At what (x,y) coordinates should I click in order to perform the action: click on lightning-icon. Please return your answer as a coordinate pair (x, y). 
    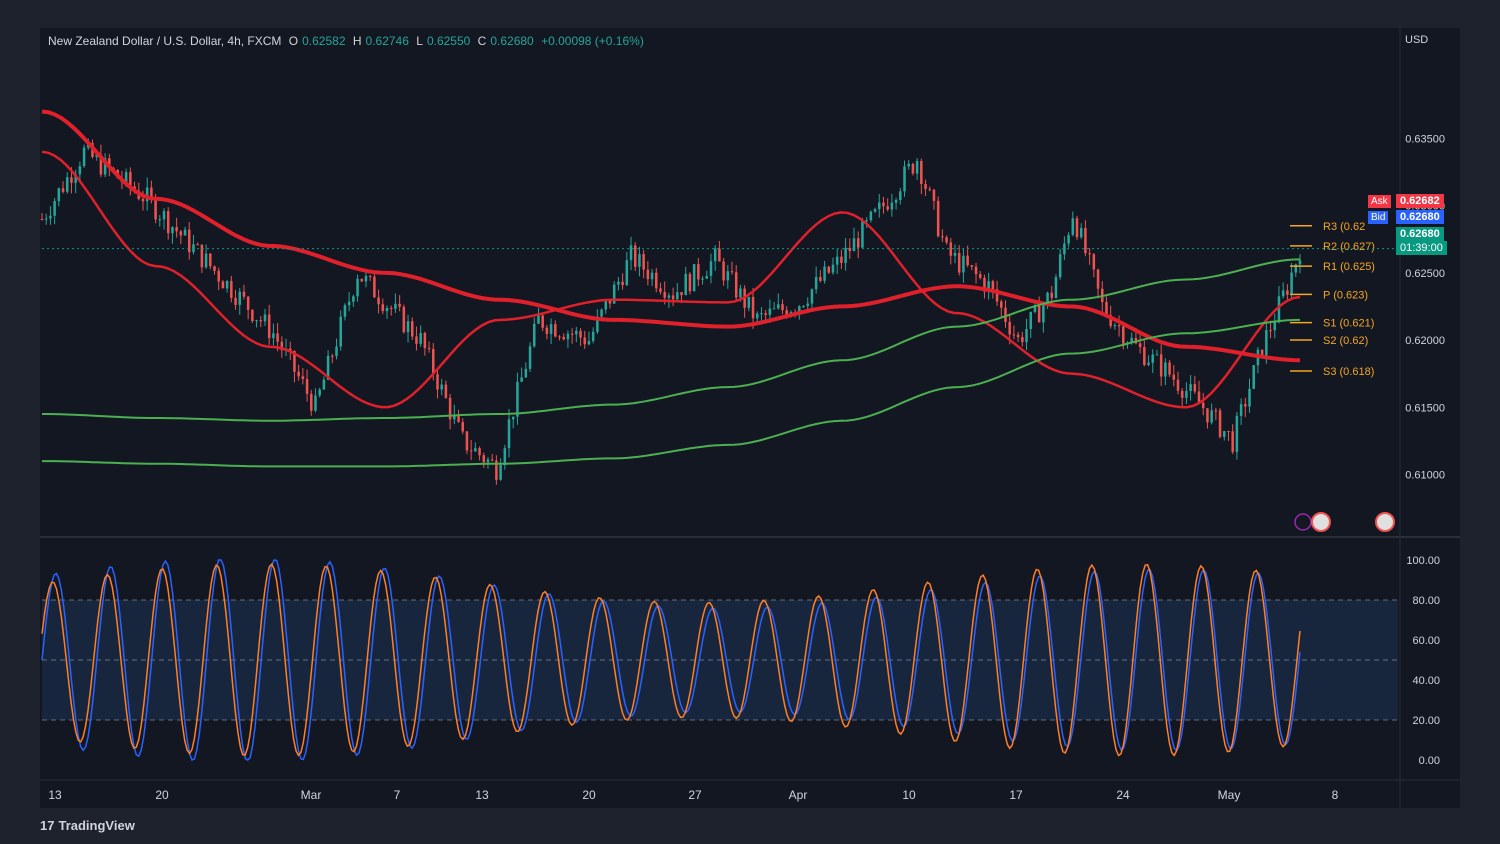
    Looking at the image, I should click on (1303, 522).